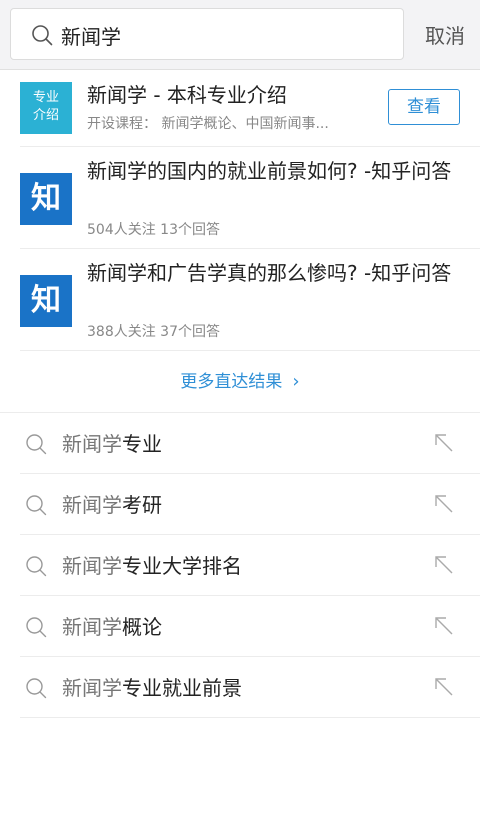  I want to click on suggestion-rest: 专业就业前景, so click(182, 688).